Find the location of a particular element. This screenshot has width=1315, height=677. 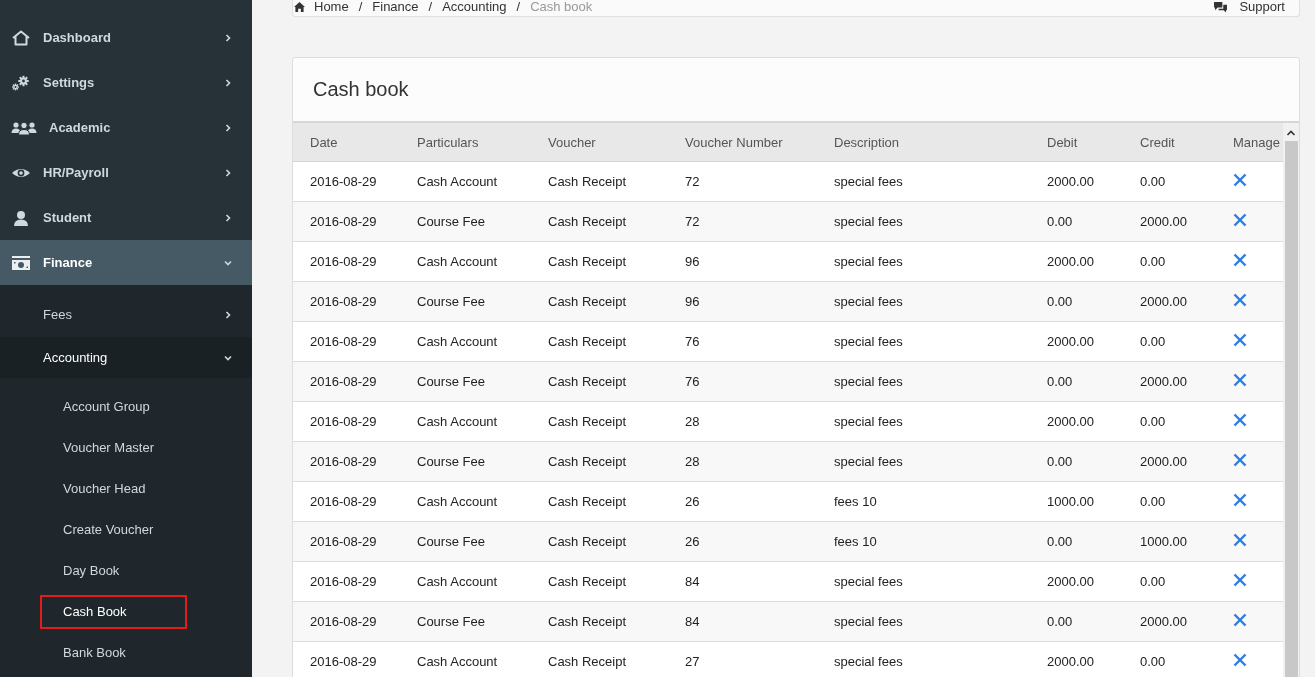

sidebar-item: Finance is located at coordinates (126, 262).